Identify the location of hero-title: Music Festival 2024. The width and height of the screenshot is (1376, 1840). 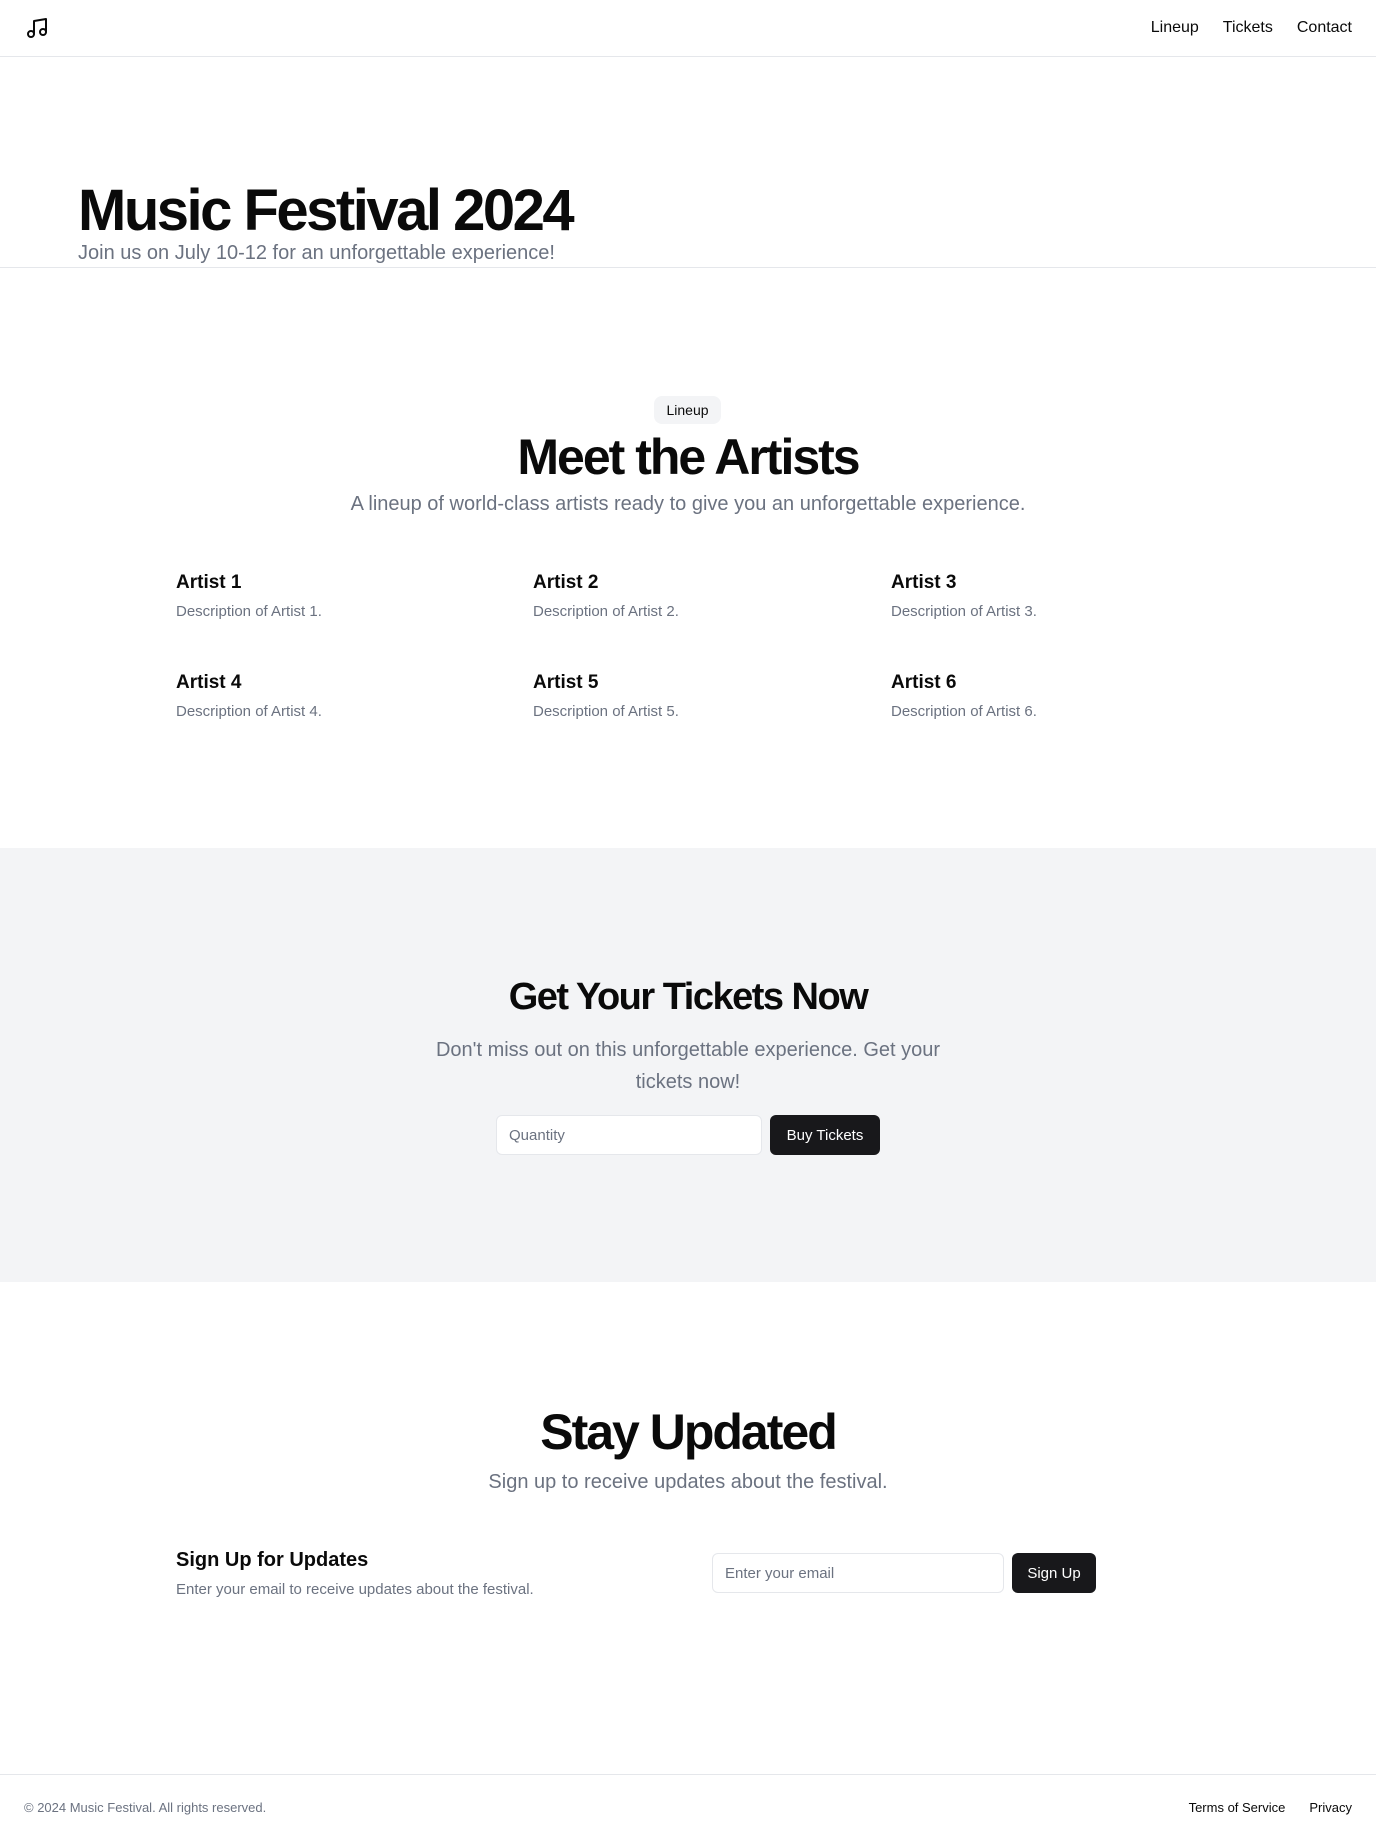
(326, 210).